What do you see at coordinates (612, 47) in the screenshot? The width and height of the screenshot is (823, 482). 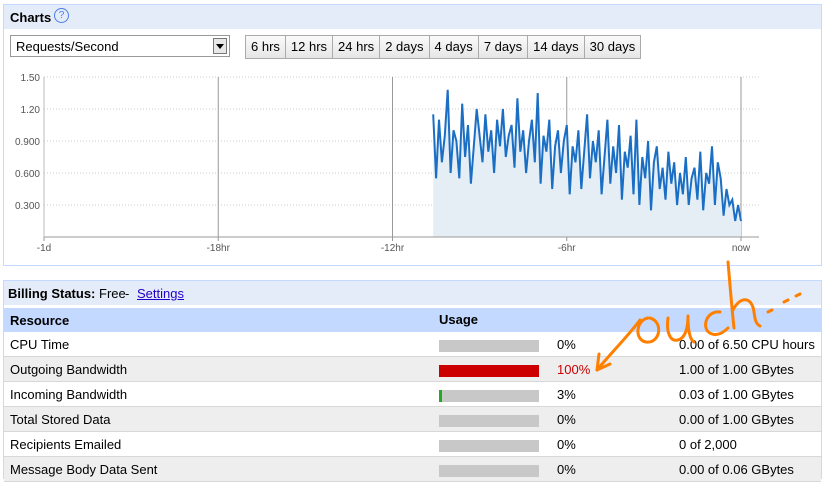 I see `range-button-30days: 30 days` at bounding box center [612, 47].